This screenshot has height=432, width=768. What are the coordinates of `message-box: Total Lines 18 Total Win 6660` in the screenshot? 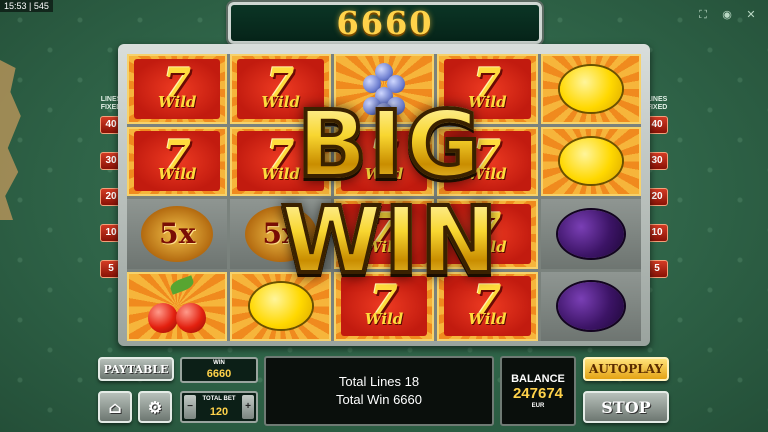 It's located at (379, 391).